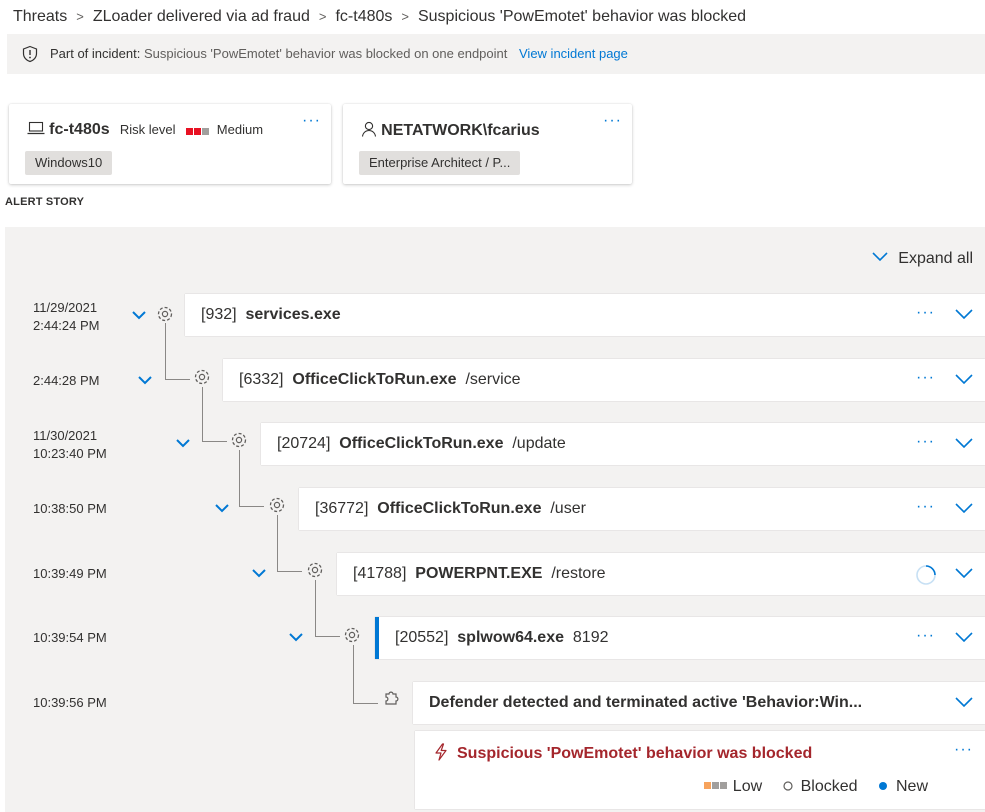  I want to click on user-card-title: NETATWORK\fcarius, so click(450, 130).